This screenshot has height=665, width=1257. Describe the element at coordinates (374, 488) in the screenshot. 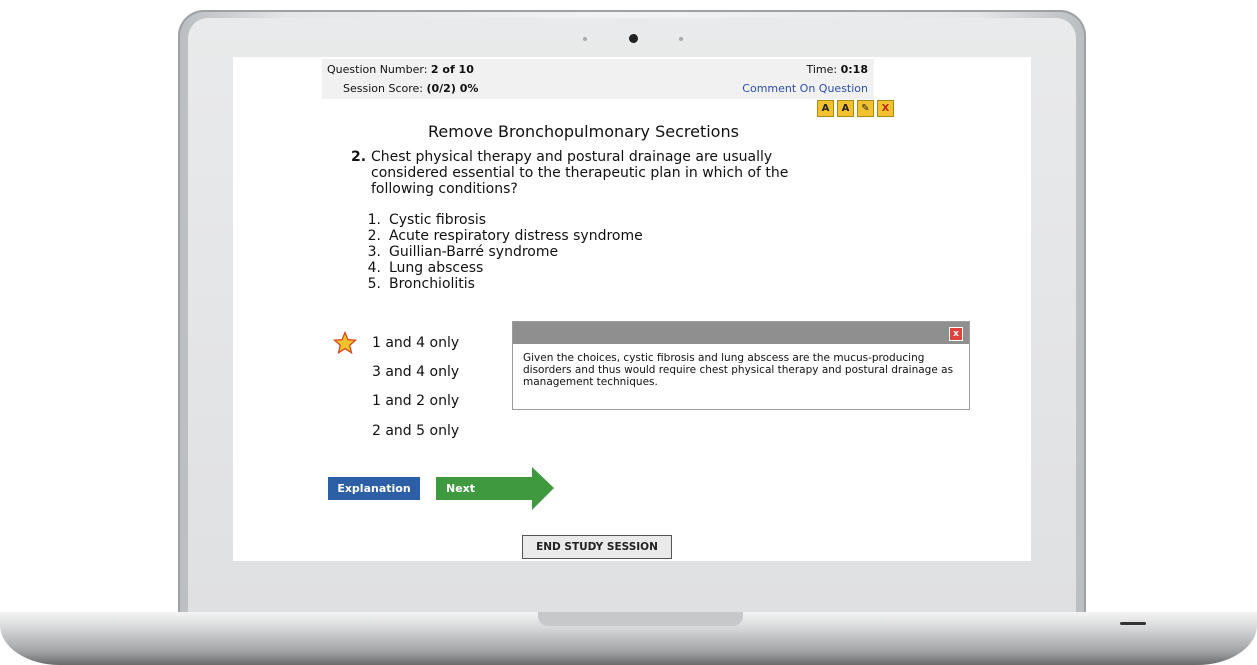

I see `explanation-button: Explanation` at that location.